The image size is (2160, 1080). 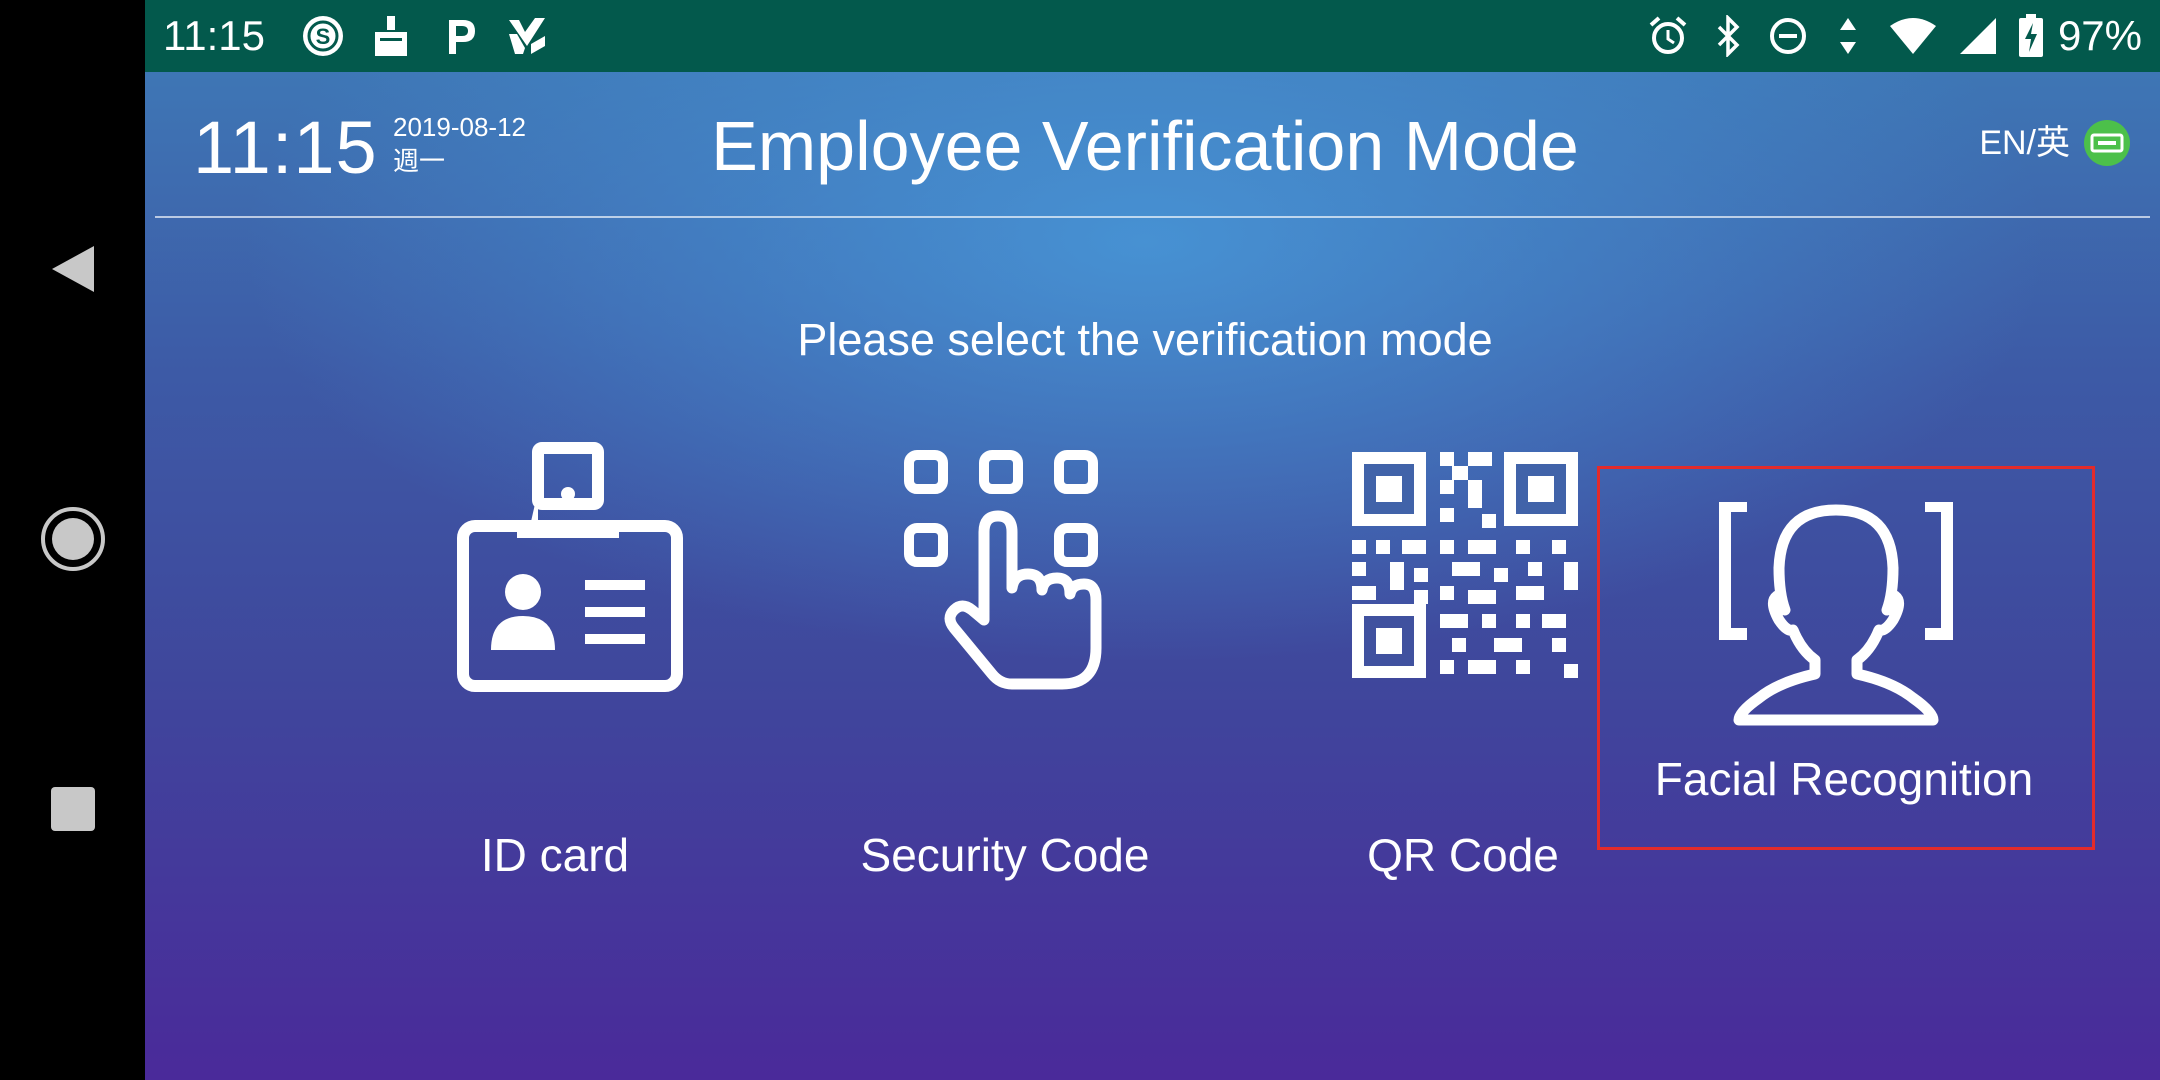 What do you see at coordinates (1978, 36) in the screenshot?
I see `cell-signal-icon` at bounding box center [1978, 36].